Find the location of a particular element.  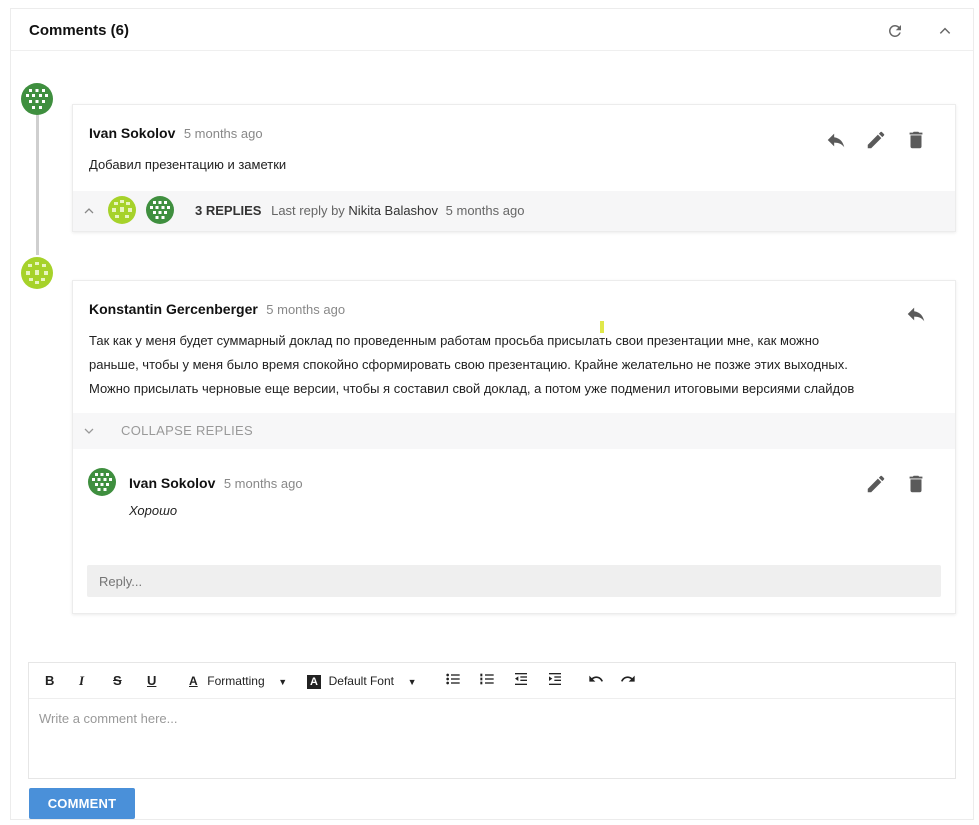

comment-author: Konstantin Gercenberger is located at coordinates (173, 309).